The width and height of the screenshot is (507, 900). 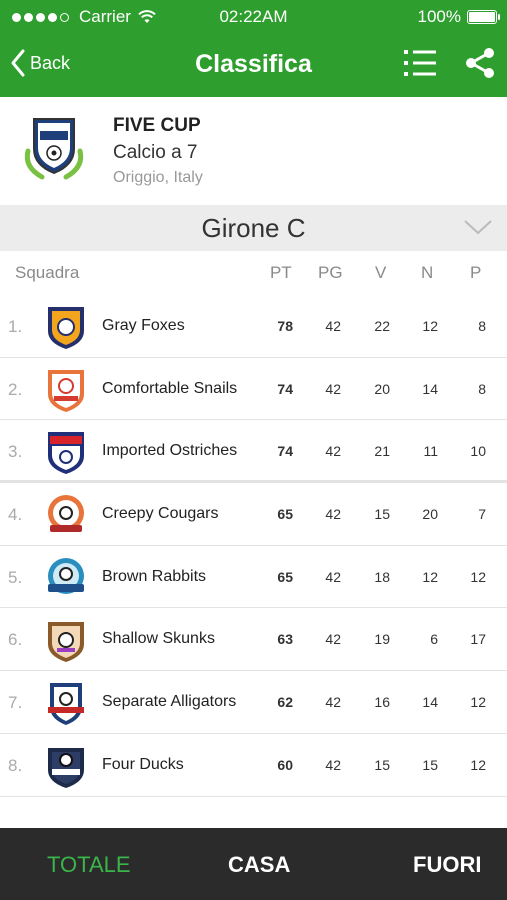 What do you see at coordinates (476, 272) in the screenshot?
I see `column-p: P` at bounding box center [476, 272].